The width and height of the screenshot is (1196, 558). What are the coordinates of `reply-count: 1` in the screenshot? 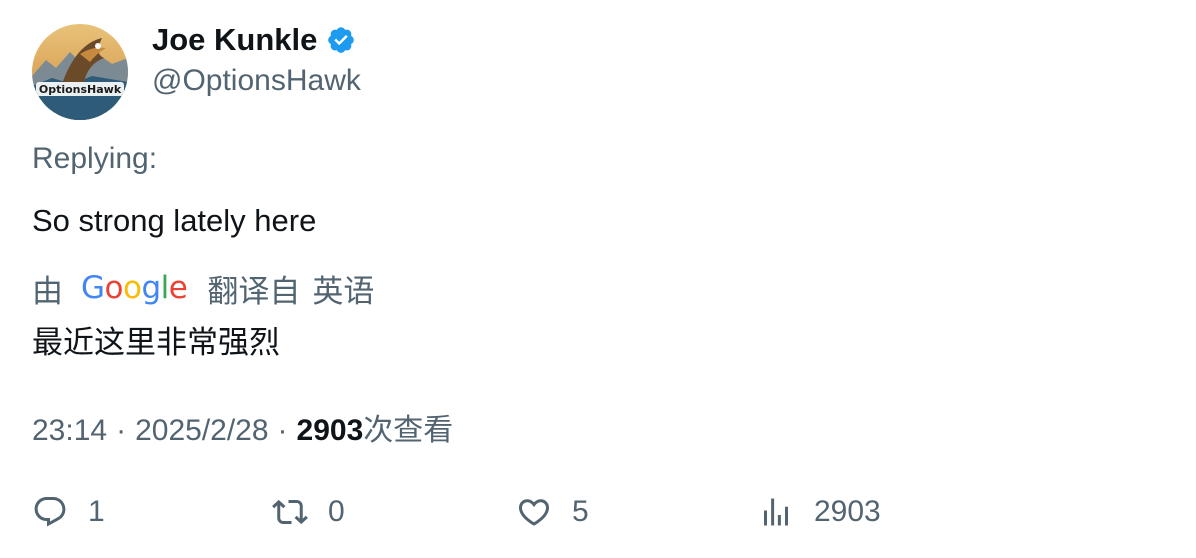 It's located at (96, 511).